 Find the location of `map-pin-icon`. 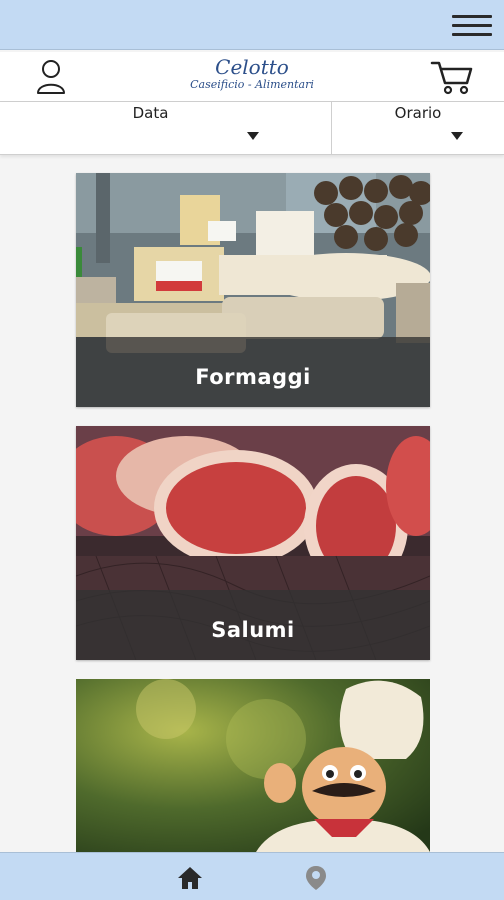

map-pin-icon is located at coordinates (316, 878).